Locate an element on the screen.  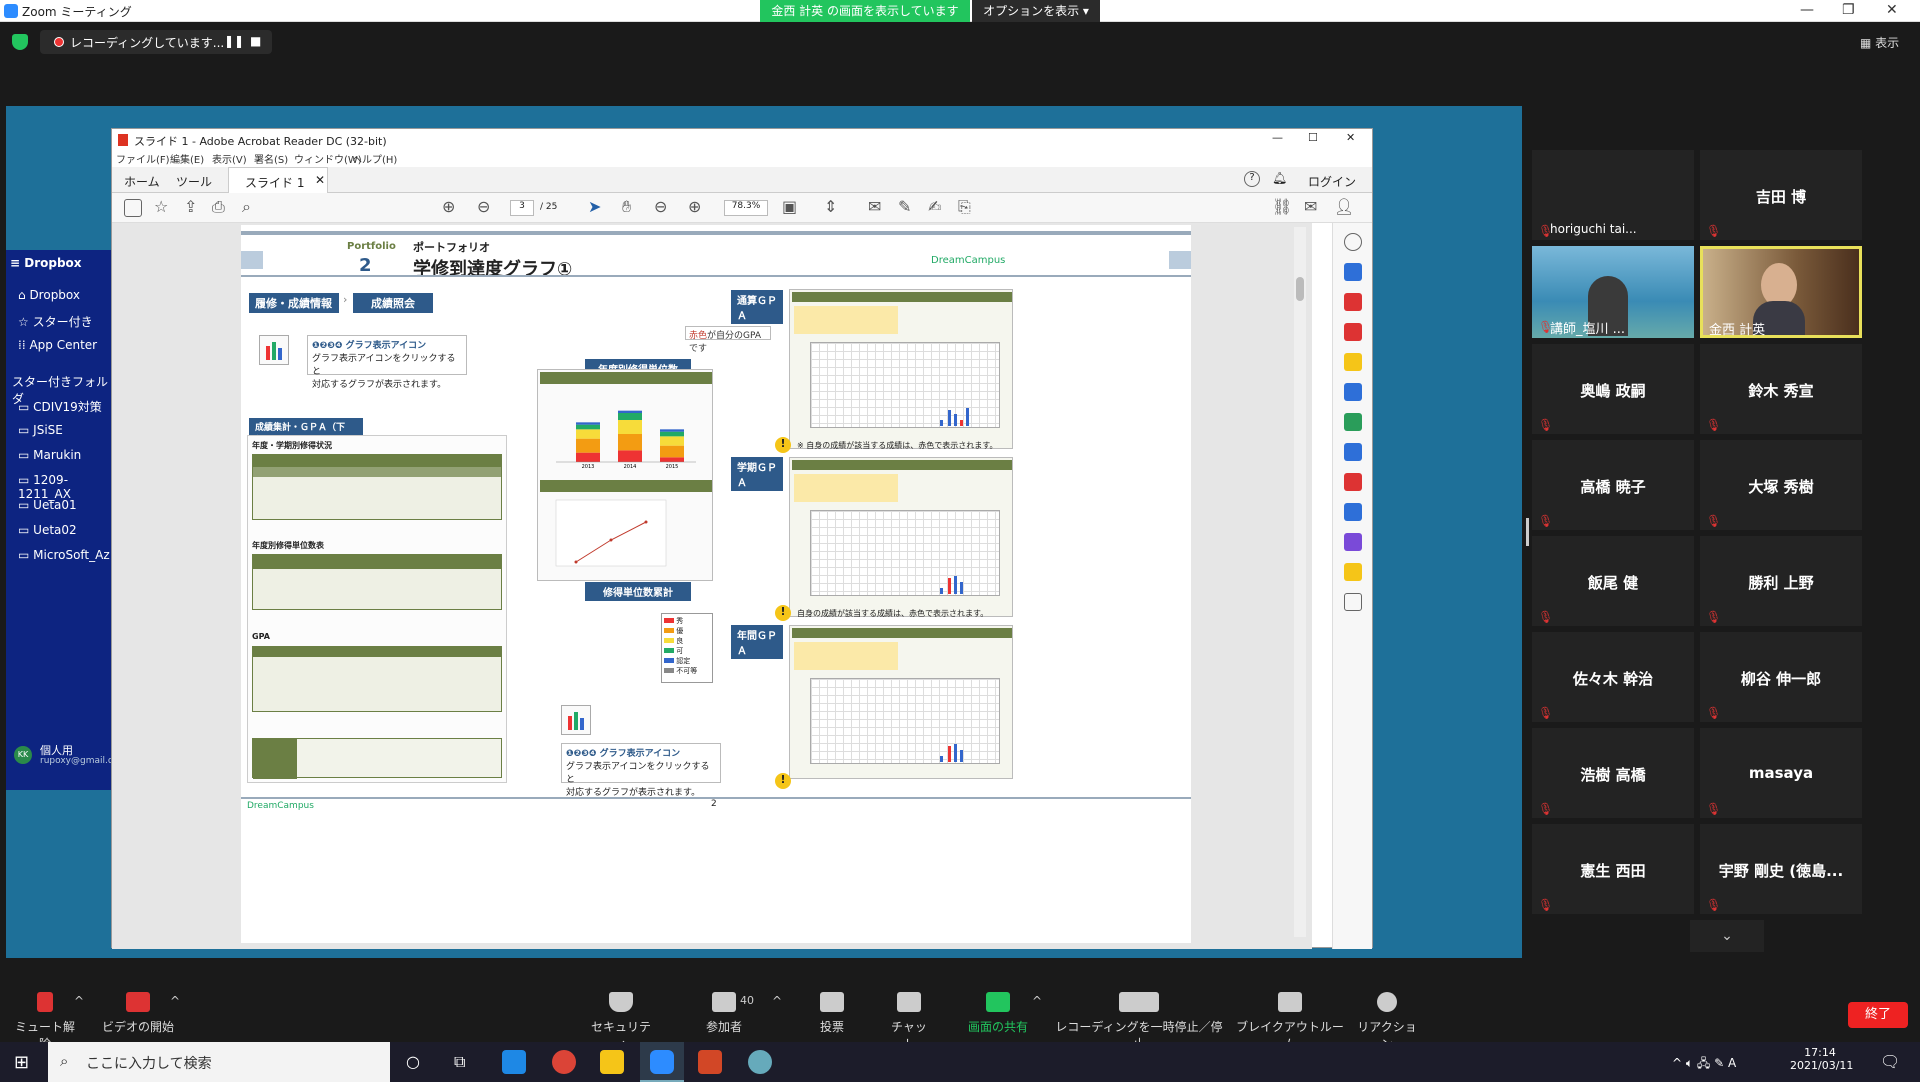
bookmark-star-icon: ☆ is located at coordinates (161, 206).